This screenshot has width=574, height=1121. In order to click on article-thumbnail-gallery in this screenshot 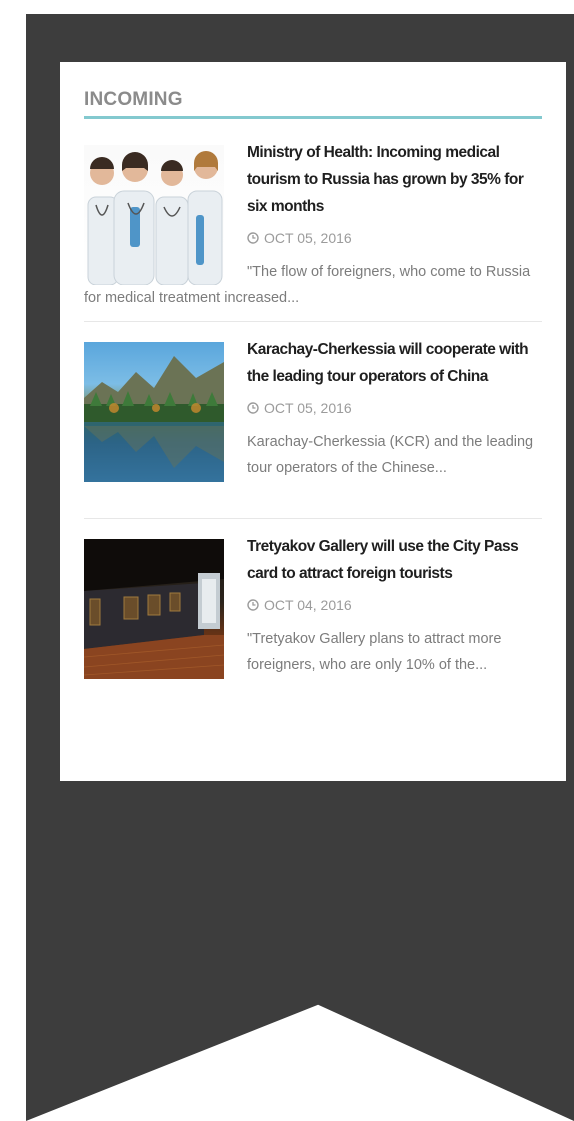, I will do `click(154, 609)`.